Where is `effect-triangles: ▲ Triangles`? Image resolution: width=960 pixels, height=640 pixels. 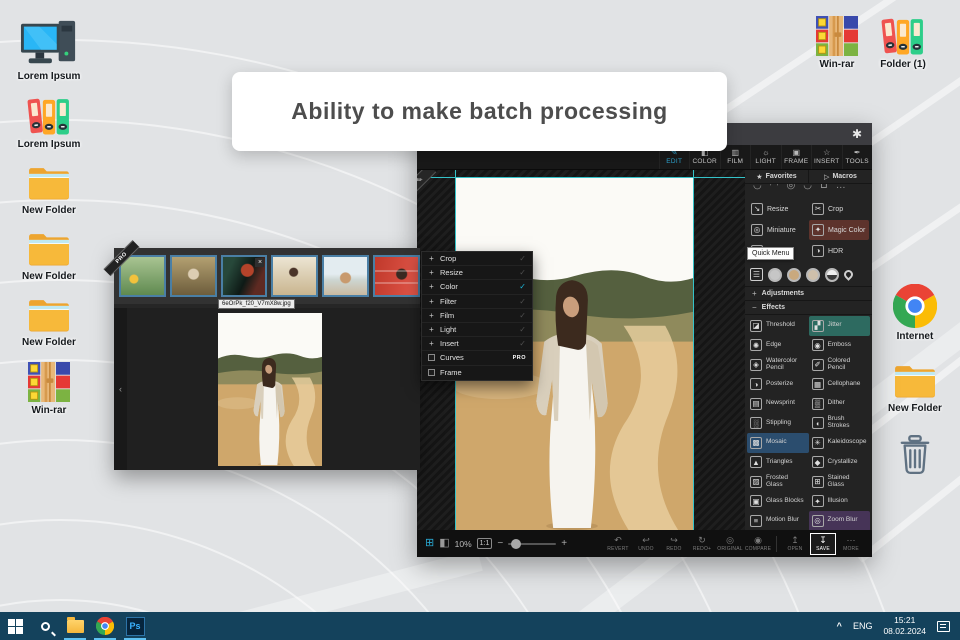
effect-triangles: ▲ Triangles is located at coordinates (778, 463).